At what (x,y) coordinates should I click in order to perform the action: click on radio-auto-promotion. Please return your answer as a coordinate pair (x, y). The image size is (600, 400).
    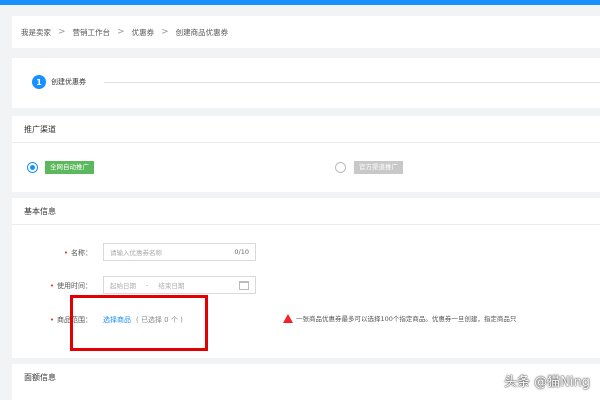
    Looking at the image, I should click on (32, 167).